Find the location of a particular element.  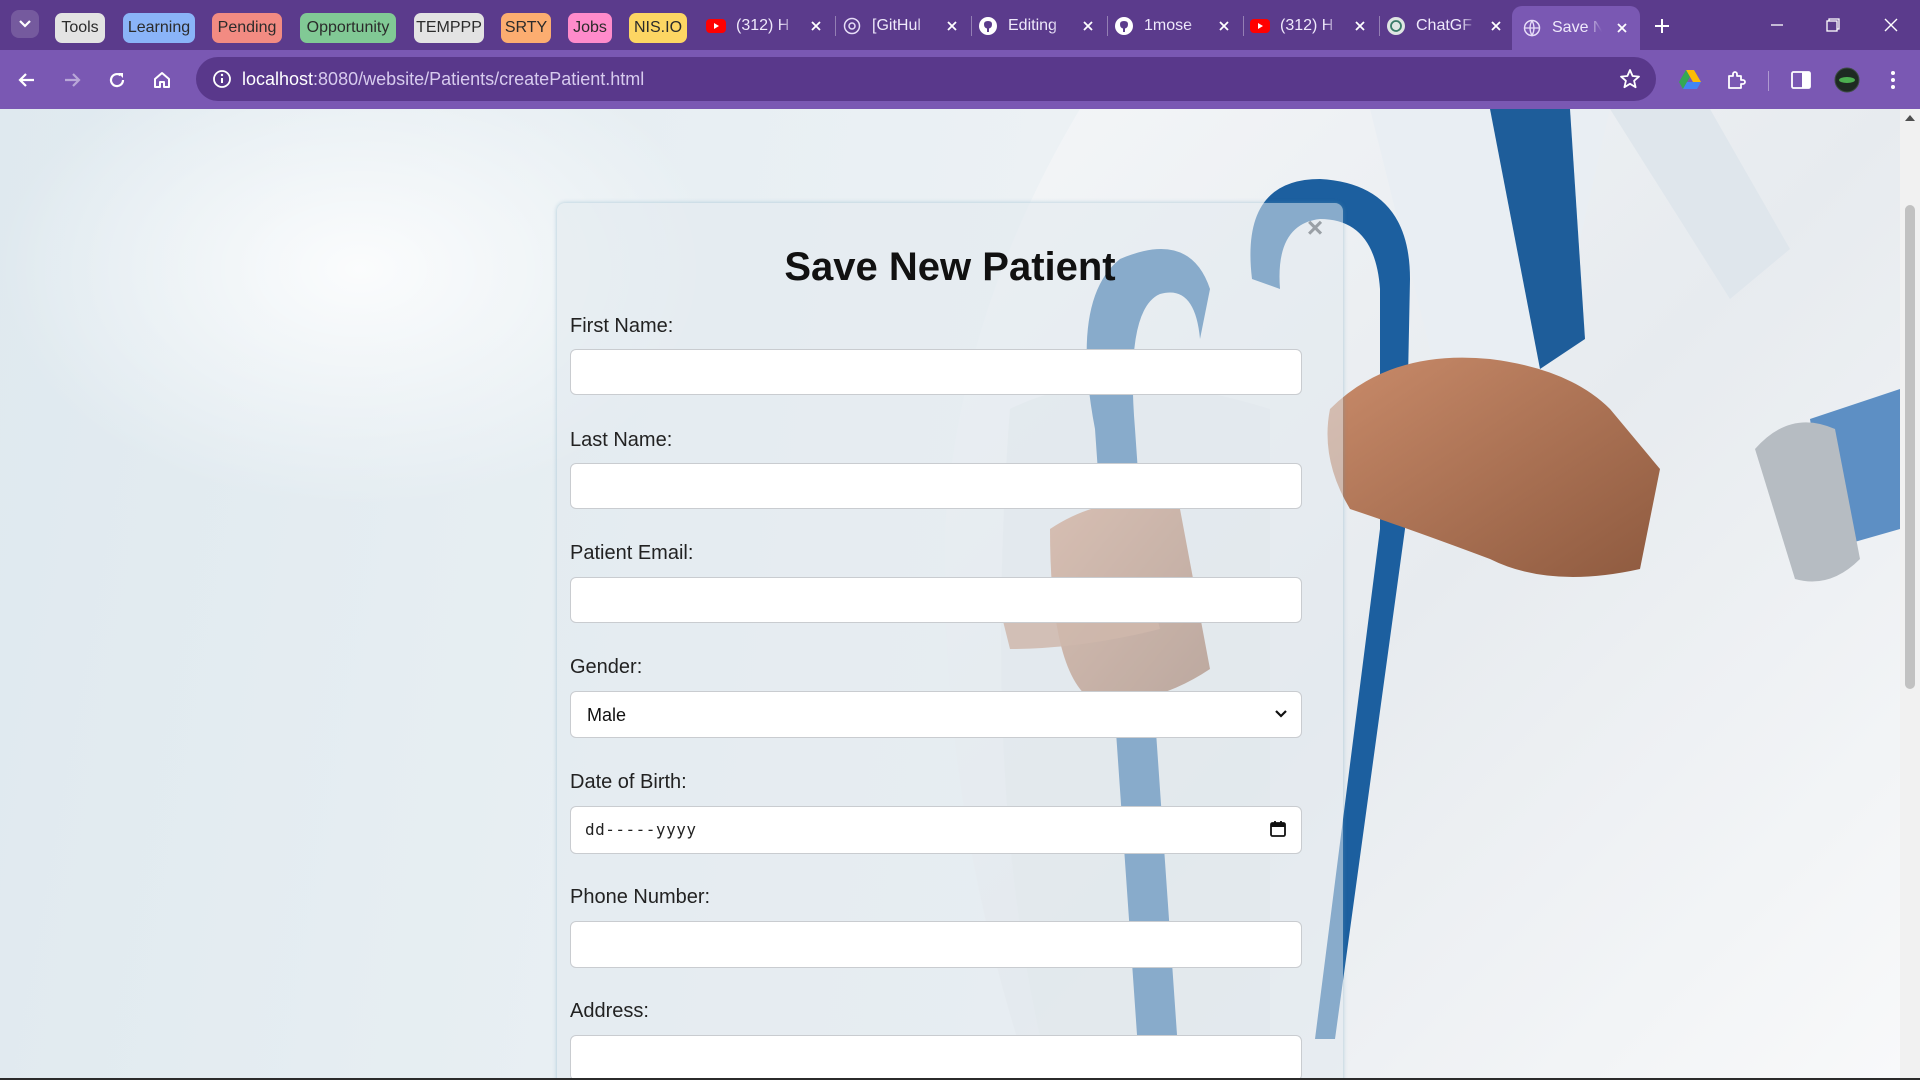

new-tab-button is located at coordinates (1662, 26).